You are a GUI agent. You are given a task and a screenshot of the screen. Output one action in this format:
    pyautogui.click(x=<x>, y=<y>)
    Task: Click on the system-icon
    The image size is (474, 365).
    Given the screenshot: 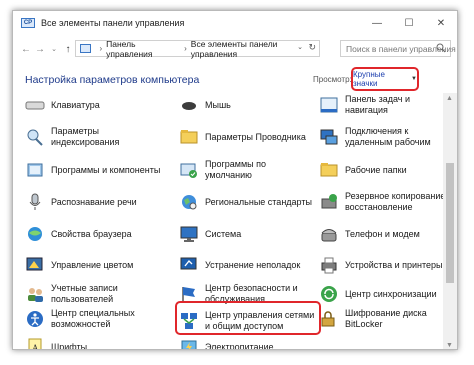 What is the action you would take?
    pyautogui.click(x=189, y=234)
    